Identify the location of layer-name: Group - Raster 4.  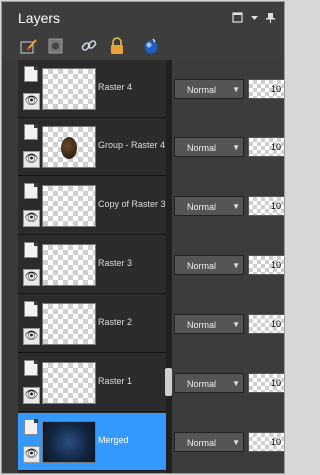
(132, 145).